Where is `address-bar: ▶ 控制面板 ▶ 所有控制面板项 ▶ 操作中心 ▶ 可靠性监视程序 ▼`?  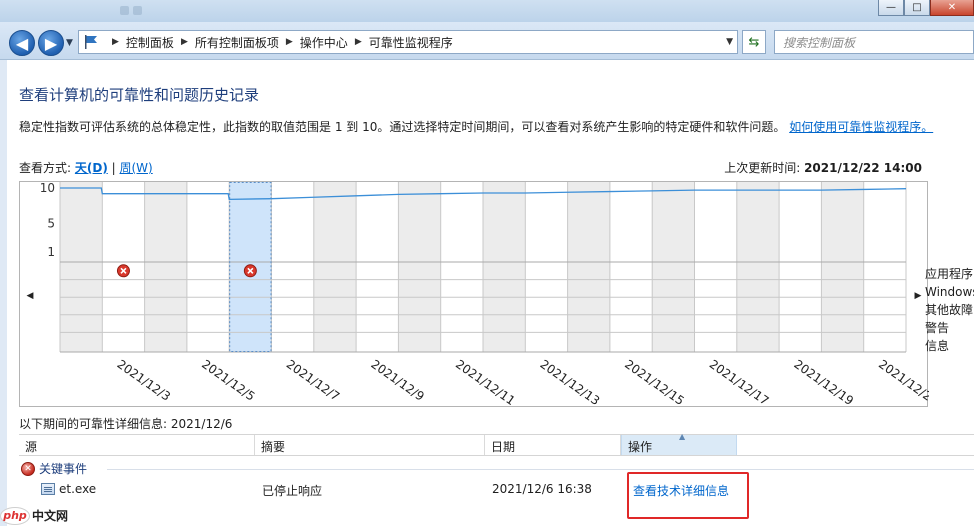 address-bar: ▶ 控制面板 ▶ 所有控制面板项 ▶ 操作中心 ▶ 可靠性监视程序 ▼ is located at coordinates (408, 42).